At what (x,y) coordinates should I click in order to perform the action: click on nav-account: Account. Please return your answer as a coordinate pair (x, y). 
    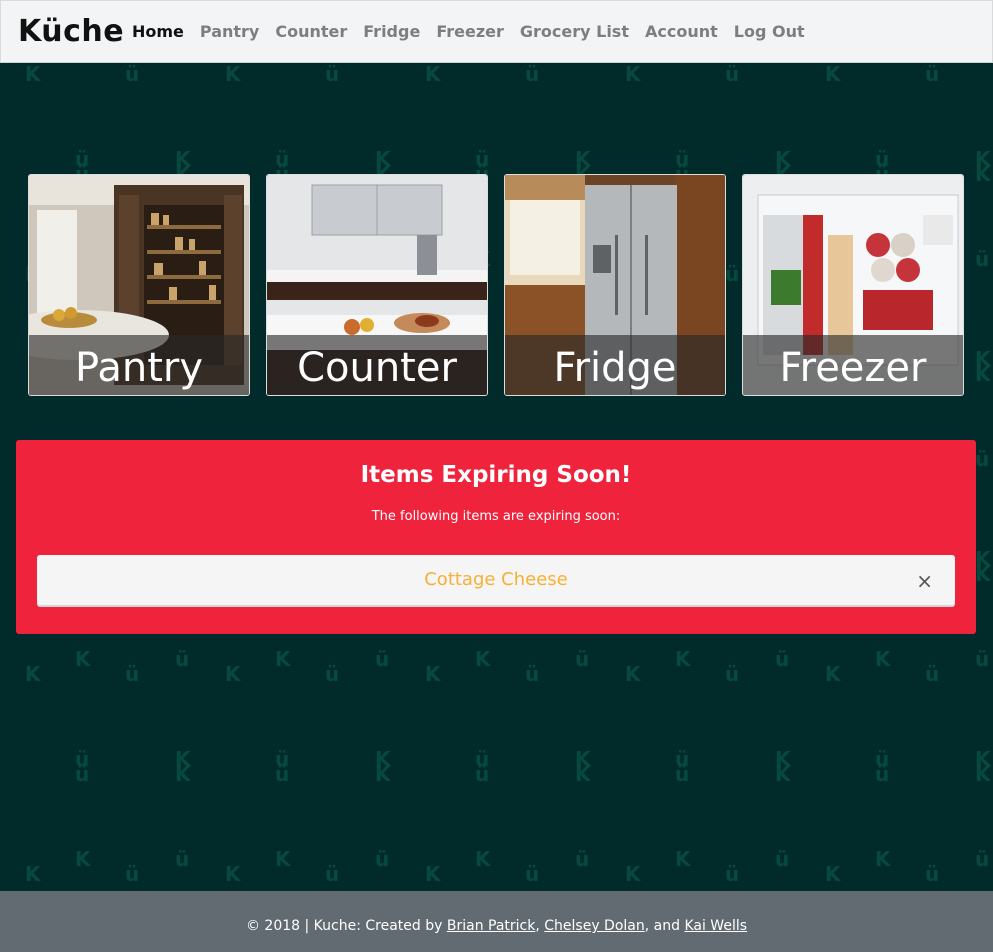
    Looking at the image, I should click on (681, 31).